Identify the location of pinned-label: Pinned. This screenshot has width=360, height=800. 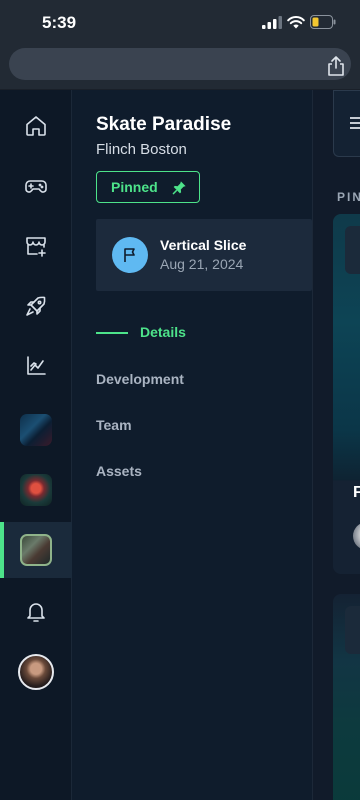
(134, 187).